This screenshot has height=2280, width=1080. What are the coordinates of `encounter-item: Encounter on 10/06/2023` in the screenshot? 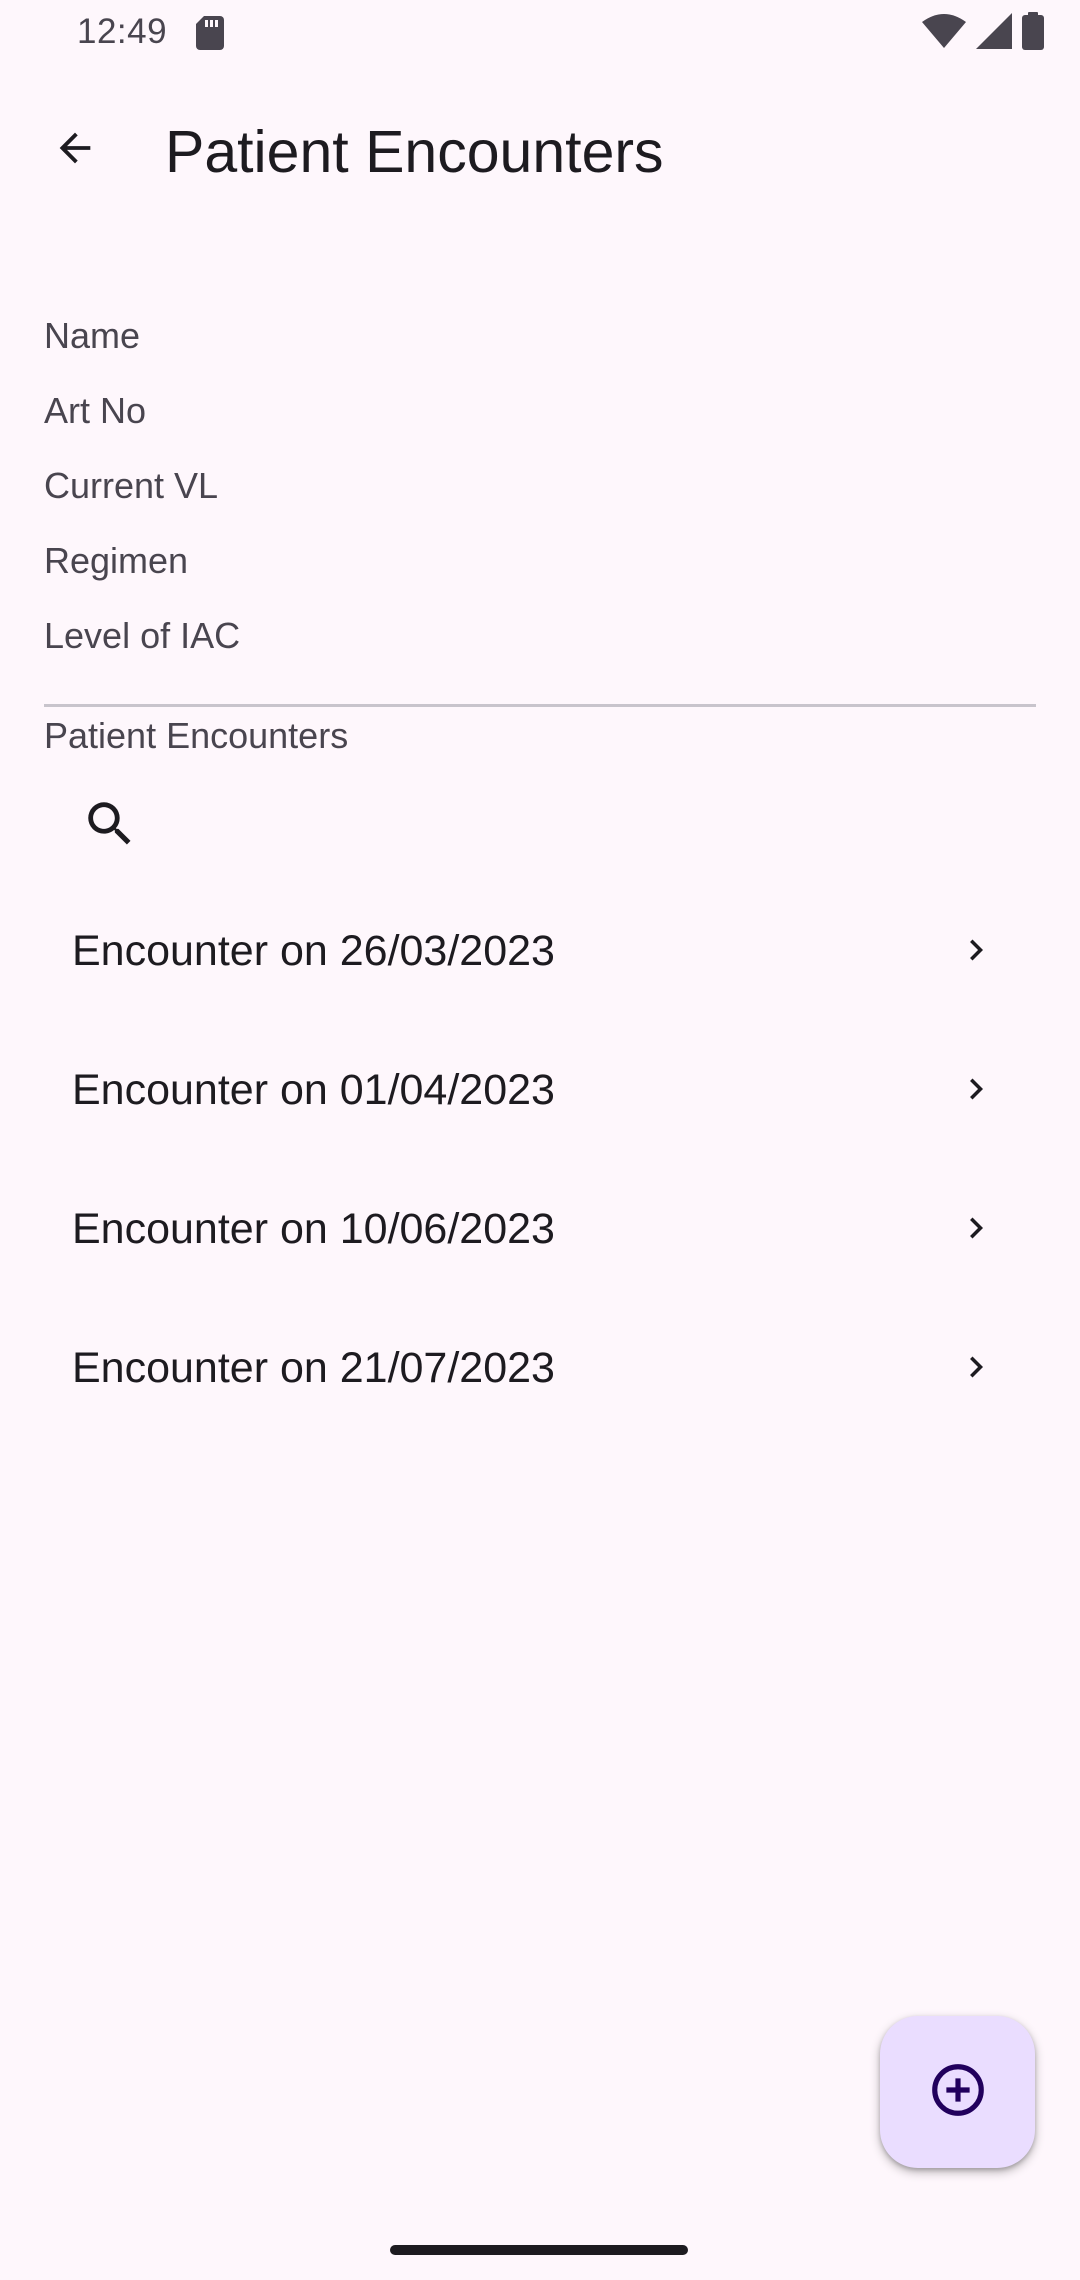 It's located at (540, 1230).